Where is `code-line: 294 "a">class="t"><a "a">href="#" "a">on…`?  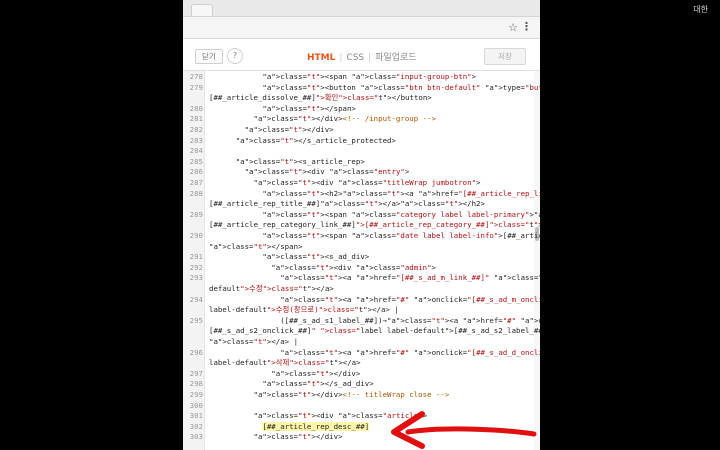
code-line: 294 "a">class="t"><a "a">href="#" "a">on… is located at coordinates (361, 300).